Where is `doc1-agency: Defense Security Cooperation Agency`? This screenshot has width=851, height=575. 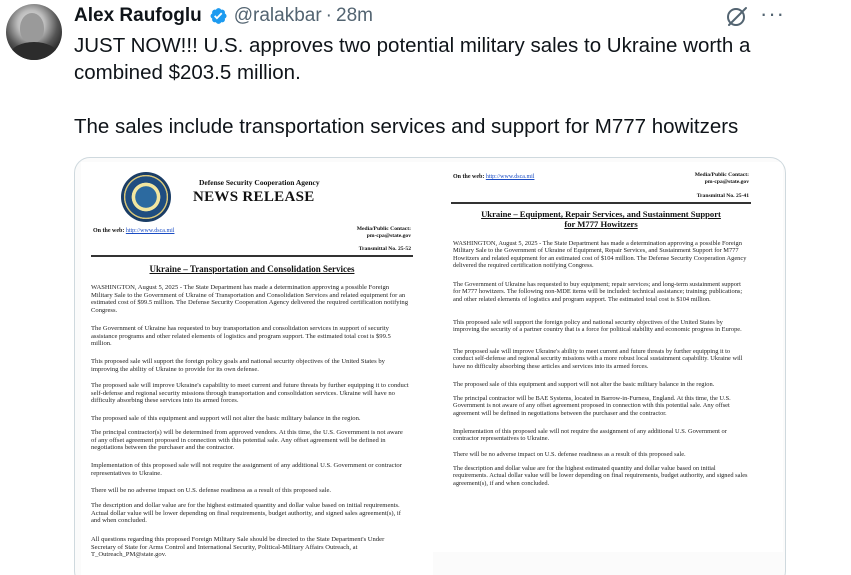
doc1-agency: Defense Security Cooperation Agency is located at coordinates (259, 182).